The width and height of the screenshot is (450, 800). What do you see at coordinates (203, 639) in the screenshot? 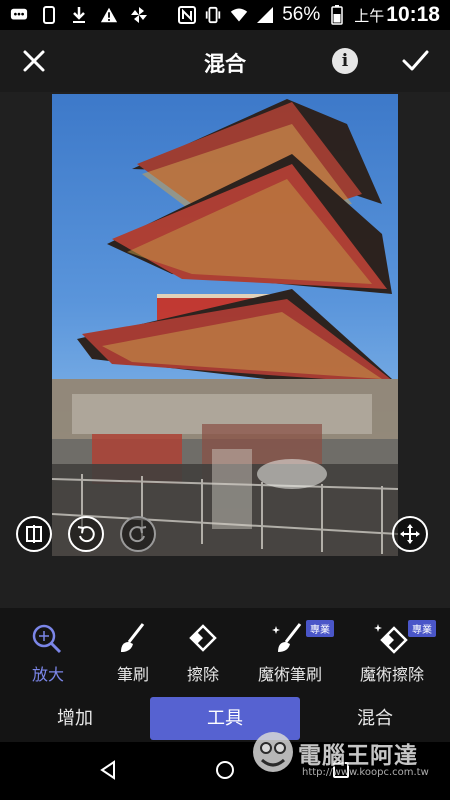
I see `eraser-icon` at bounding box center [203, 639].